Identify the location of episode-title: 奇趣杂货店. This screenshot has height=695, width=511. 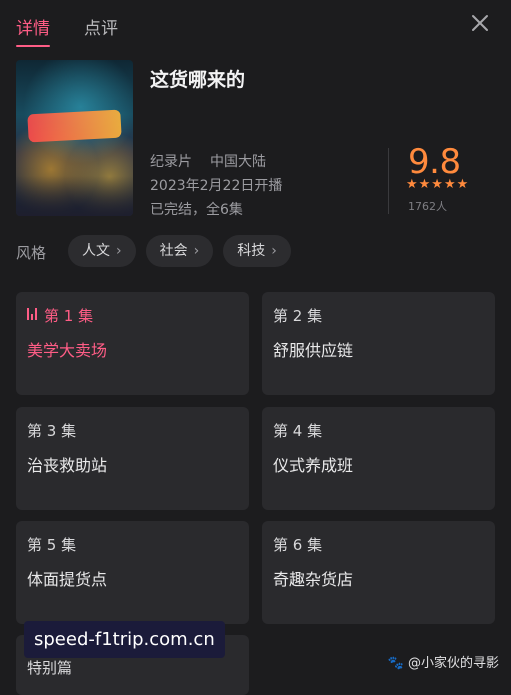
(313, 579).